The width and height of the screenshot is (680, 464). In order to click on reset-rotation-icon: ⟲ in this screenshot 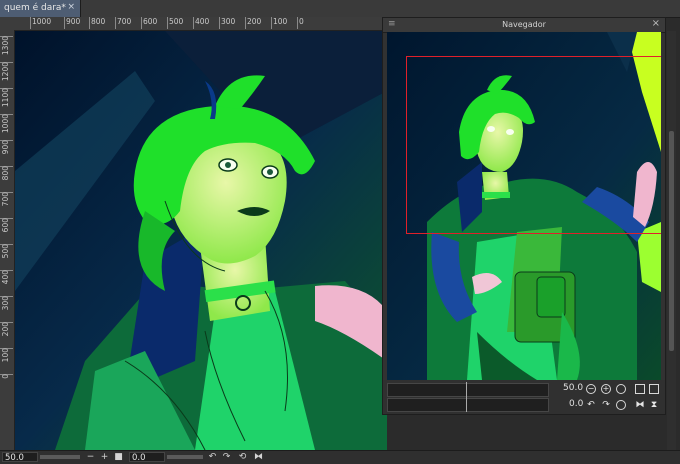, I will do `click(242, 457)`.